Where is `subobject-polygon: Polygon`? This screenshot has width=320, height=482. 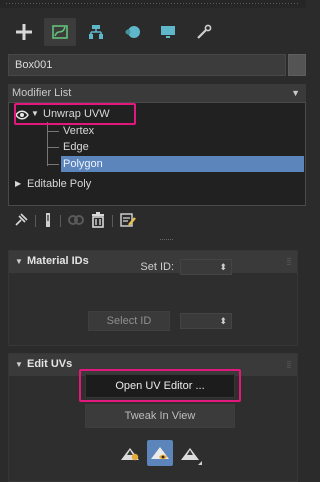
subobject-polygon: Polygon is located at coordinates (157, 164).